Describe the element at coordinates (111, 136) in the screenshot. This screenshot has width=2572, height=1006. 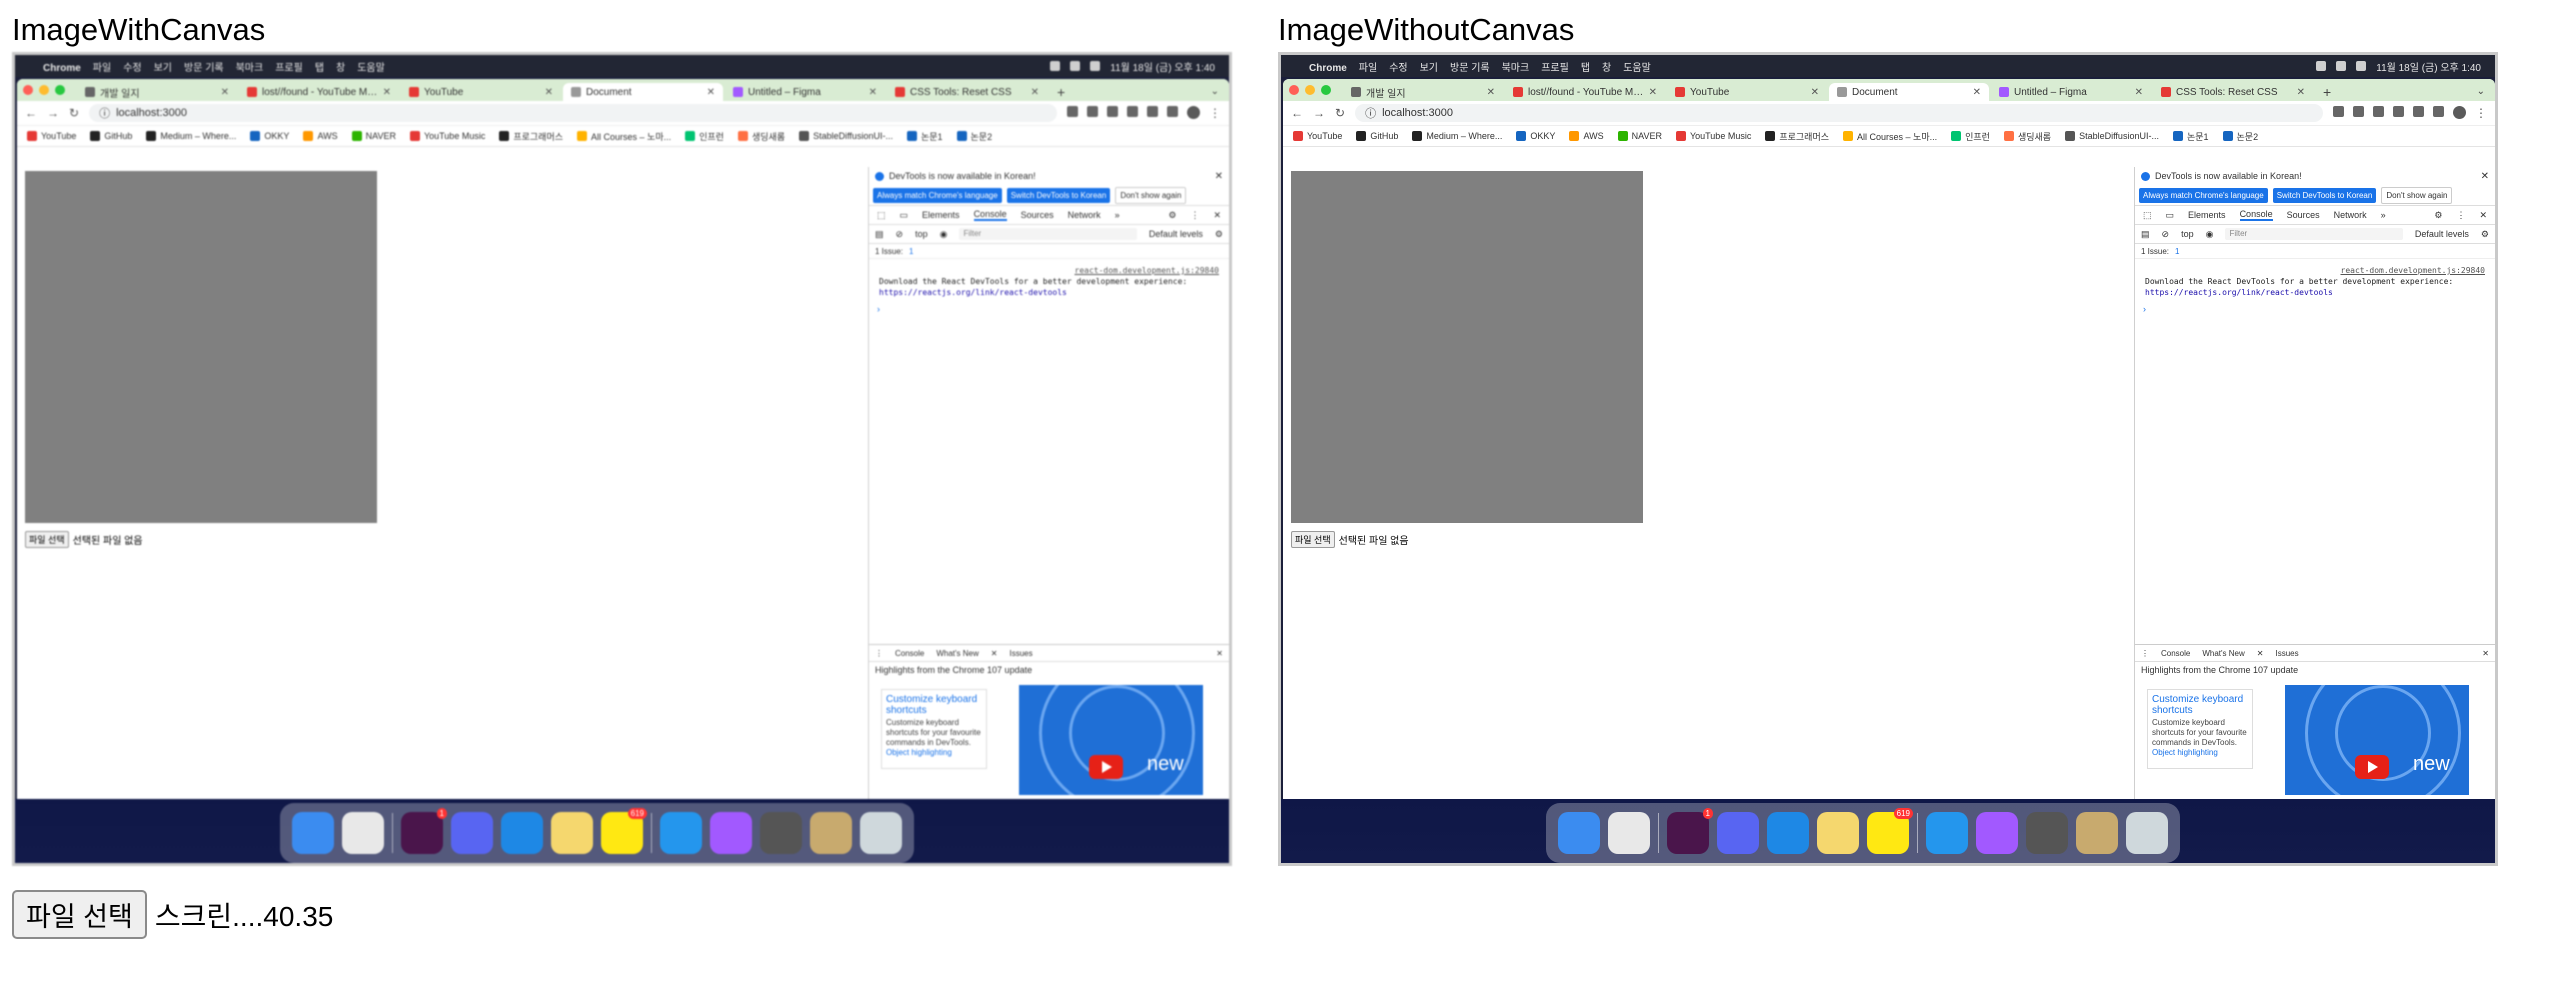
I see `bookmark-item: GitHub` at that location.